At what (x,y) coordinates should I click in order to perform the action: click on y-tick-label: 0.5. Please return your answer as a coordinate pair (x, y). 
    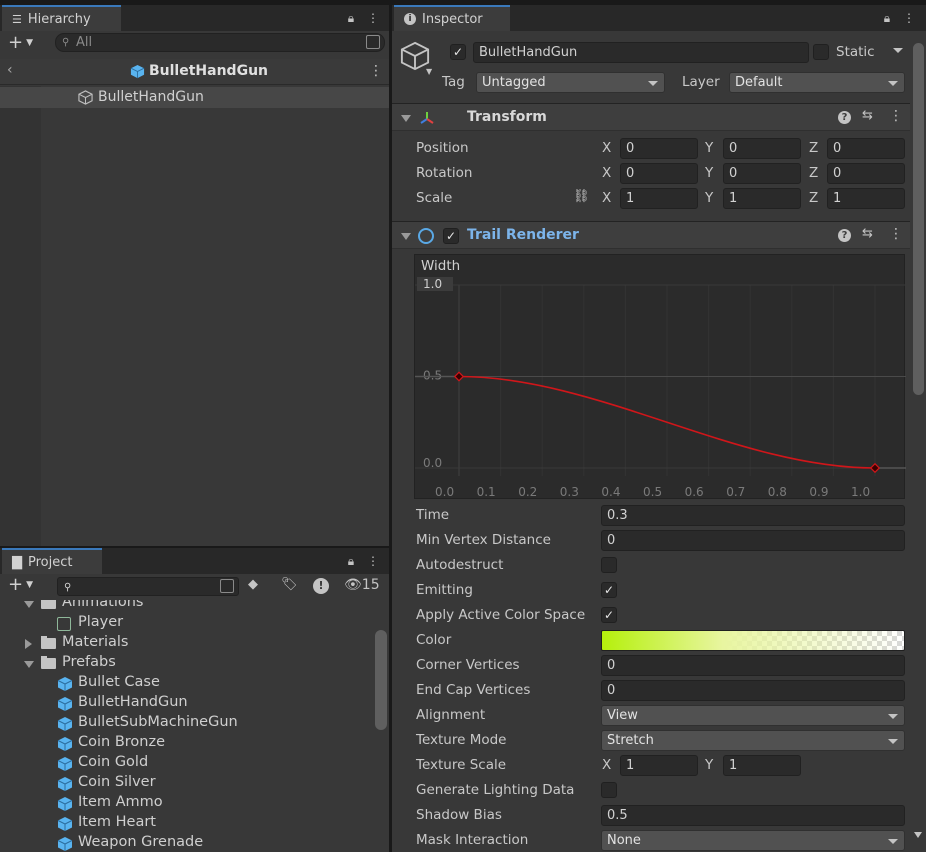
    Looking at the image, I should click on (432, 376).